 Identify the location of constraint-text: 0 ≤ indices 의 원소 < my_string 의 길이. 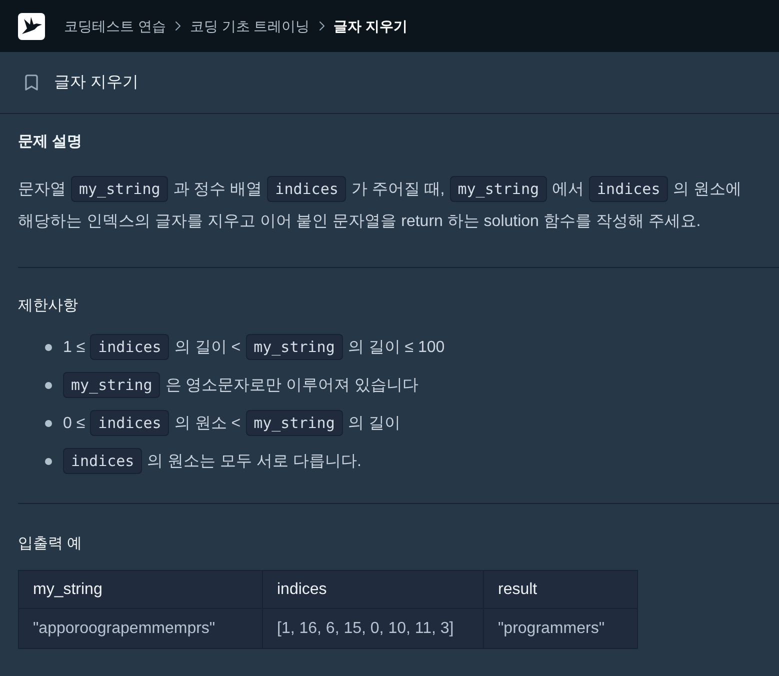
(231, 423).